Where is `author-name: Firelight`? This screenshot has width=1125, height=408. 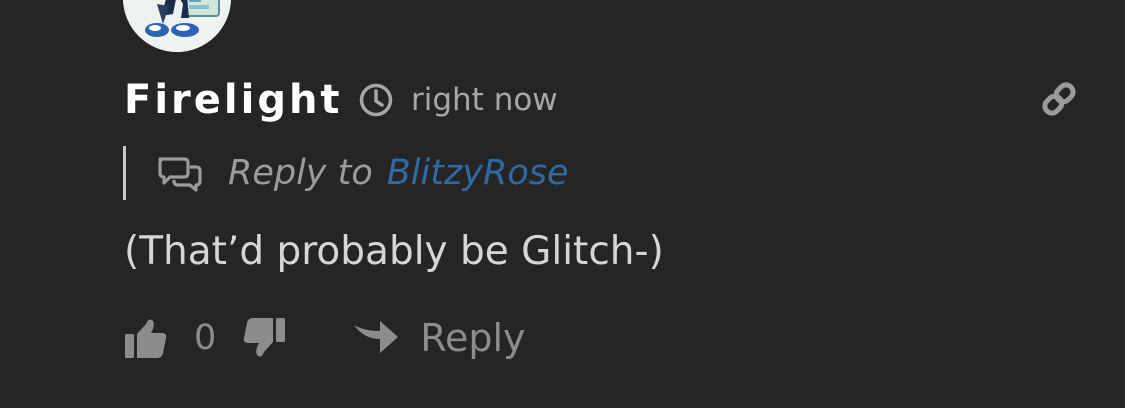 author-name: Firelight is located at coordinates (233, 100).